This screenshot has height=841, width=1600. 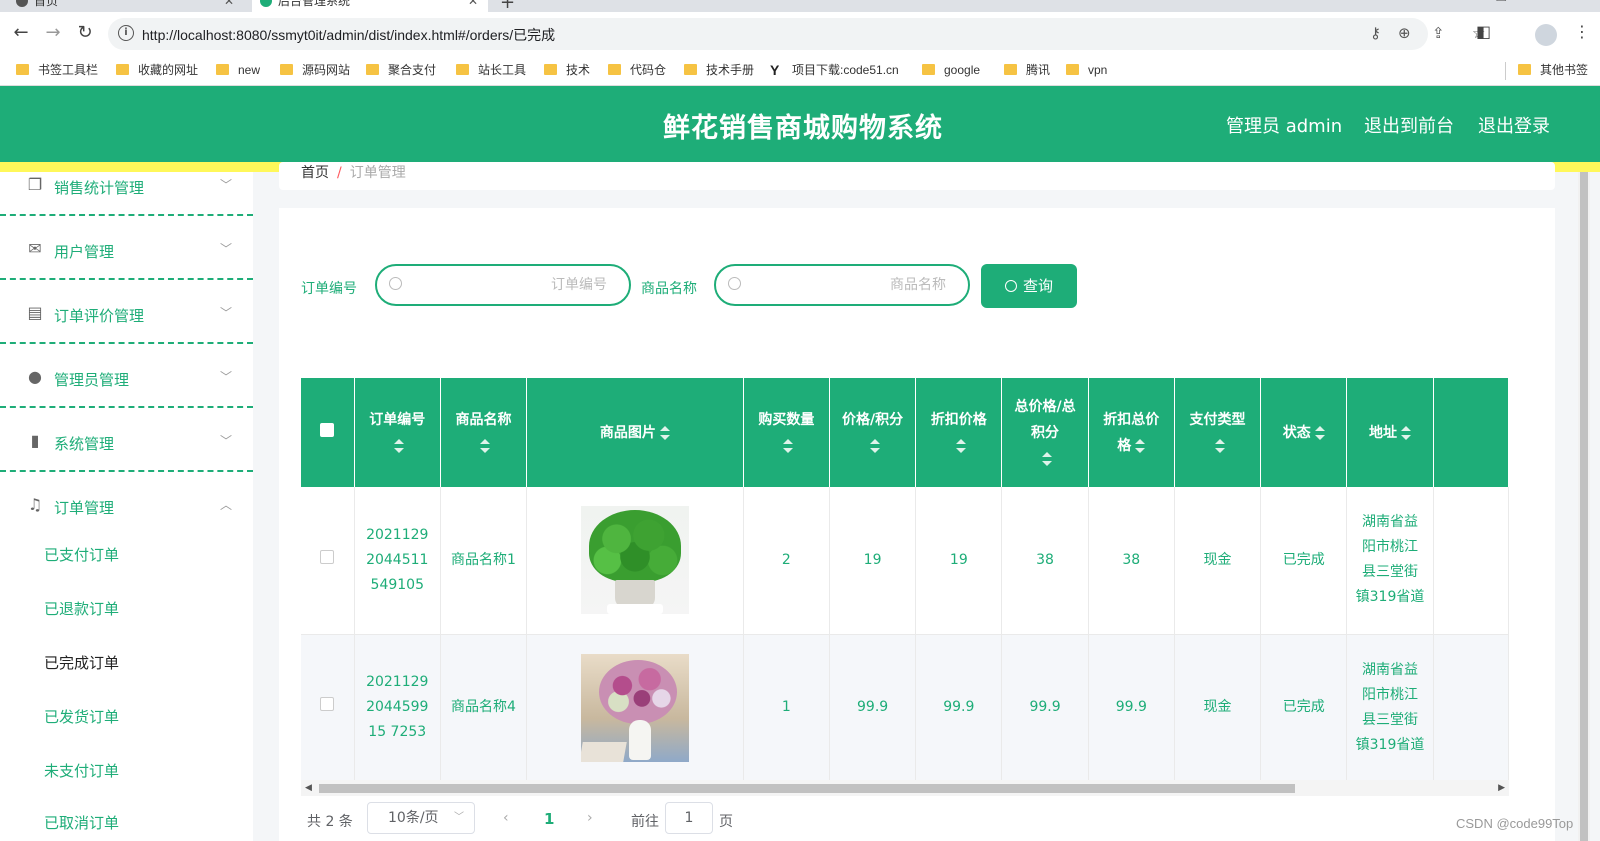 I want to click on column-header: 支付类型, so click(x=1218, y=432).